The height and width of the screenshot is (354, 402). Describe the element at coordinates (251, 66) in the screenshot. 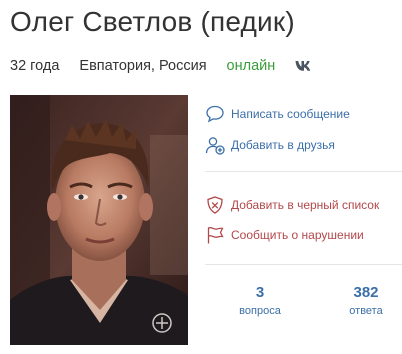

I see `online-status: онлайн` at that location.